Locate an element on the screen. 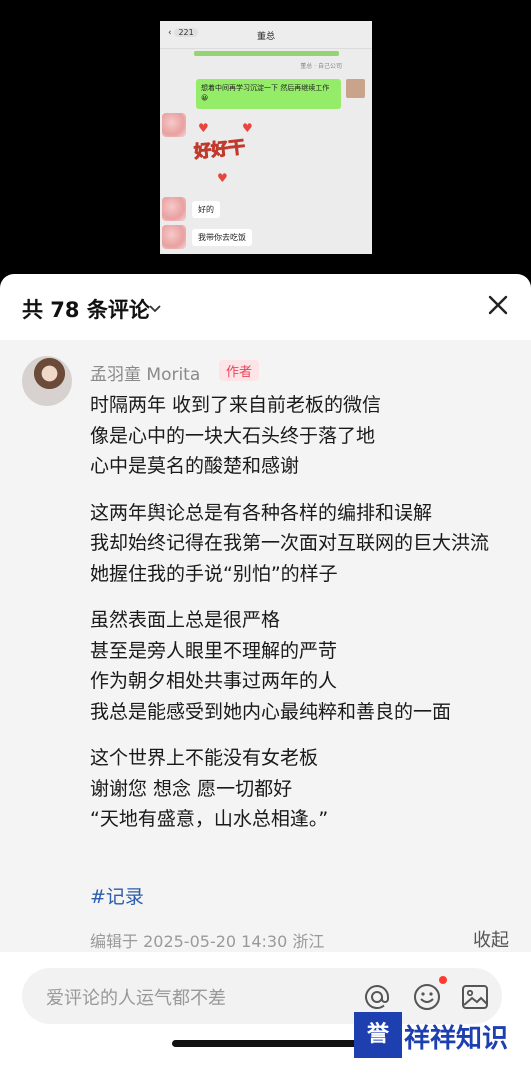 Image resolution: width=531 pixels, height=1080 pixels. chat-green-bar is located at coordinates (266, 53).